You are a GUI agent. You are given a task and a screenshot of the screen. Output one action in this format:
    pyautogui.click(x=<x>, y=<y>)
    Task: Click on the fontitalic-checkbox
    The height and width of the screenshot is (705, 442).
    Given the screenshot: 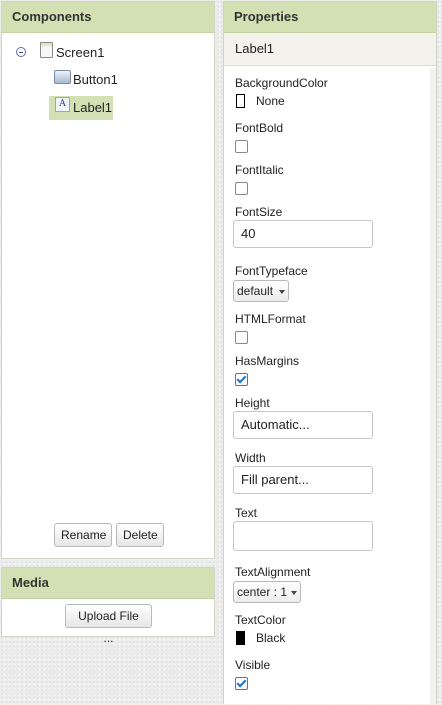 What is the action you would take?
    pyautogui.click(x=241, y=188)
    